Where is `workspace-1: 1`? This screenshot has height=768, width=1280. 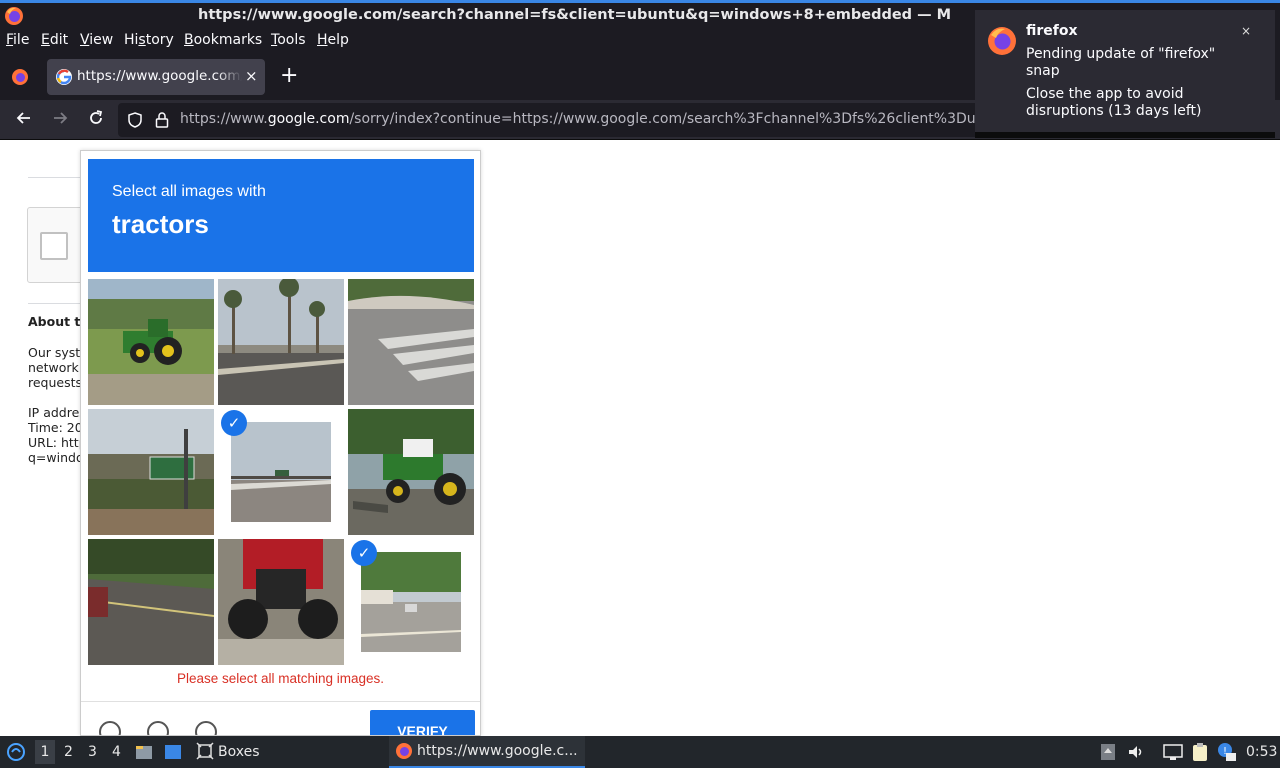 workspace-1: 1 is located at coordinates (45, 752).